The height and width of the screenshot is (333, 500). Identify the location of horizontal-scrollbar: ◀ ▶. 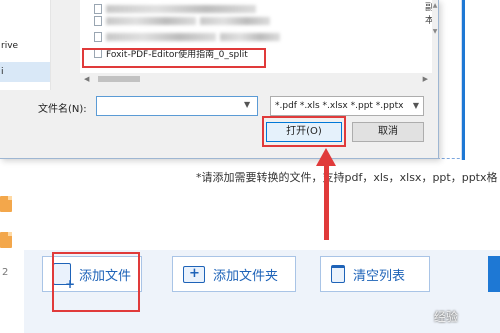
(259, 79).